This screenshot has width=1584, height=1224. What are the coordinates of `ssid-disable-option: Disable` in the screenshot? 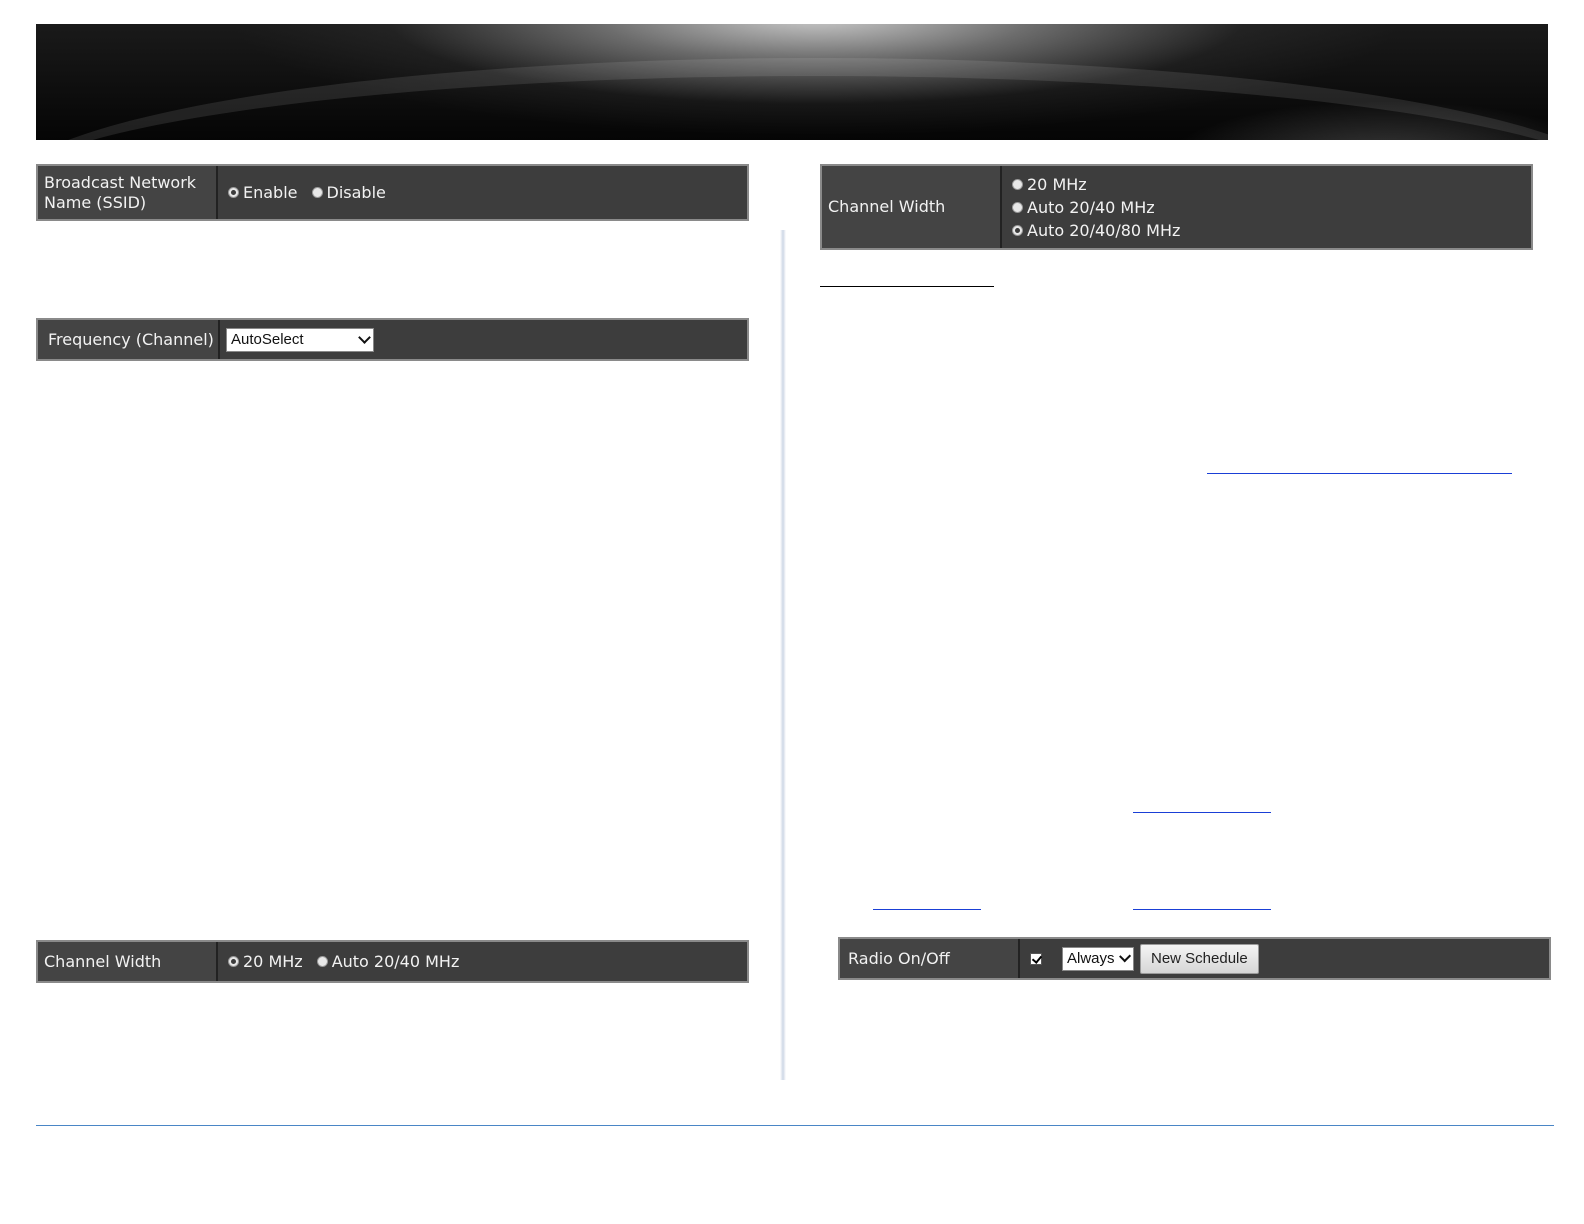 It's located at (348, 192).